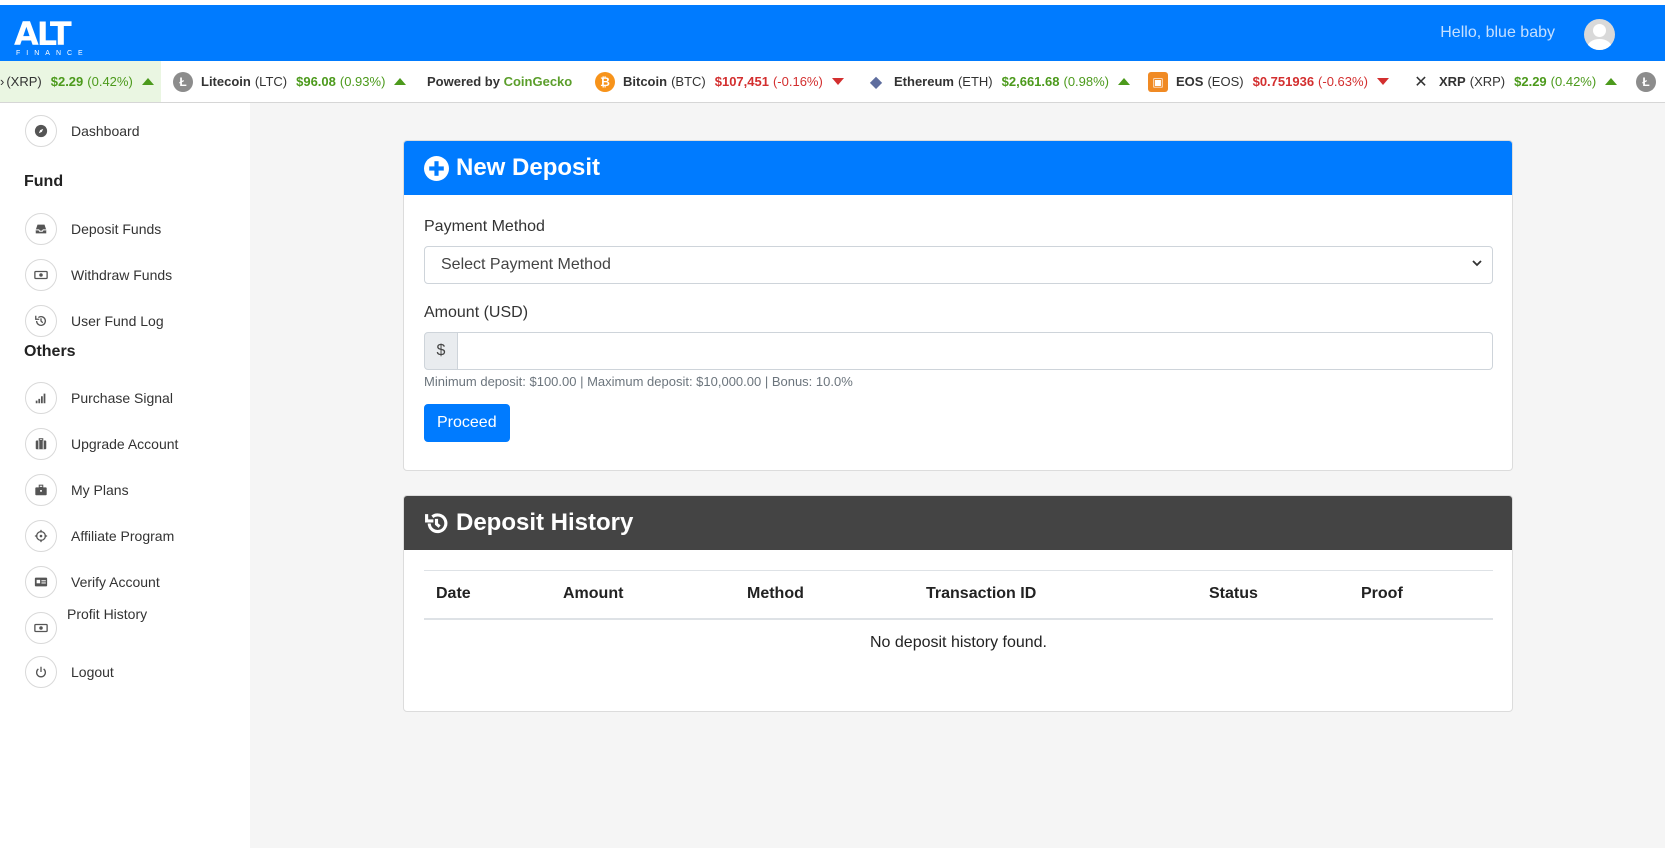  I want to click on proceed-button: Proceed, so click(467, 423).